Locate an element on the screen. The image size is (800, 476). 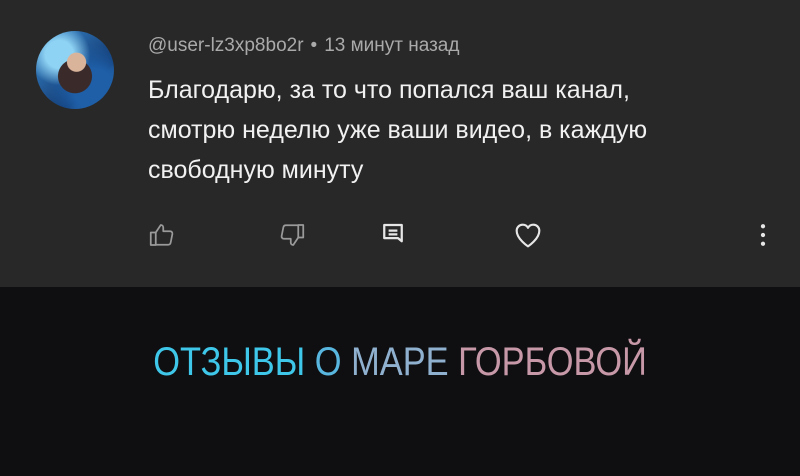
thumb-up-icon is located at coordinates (161, 235).